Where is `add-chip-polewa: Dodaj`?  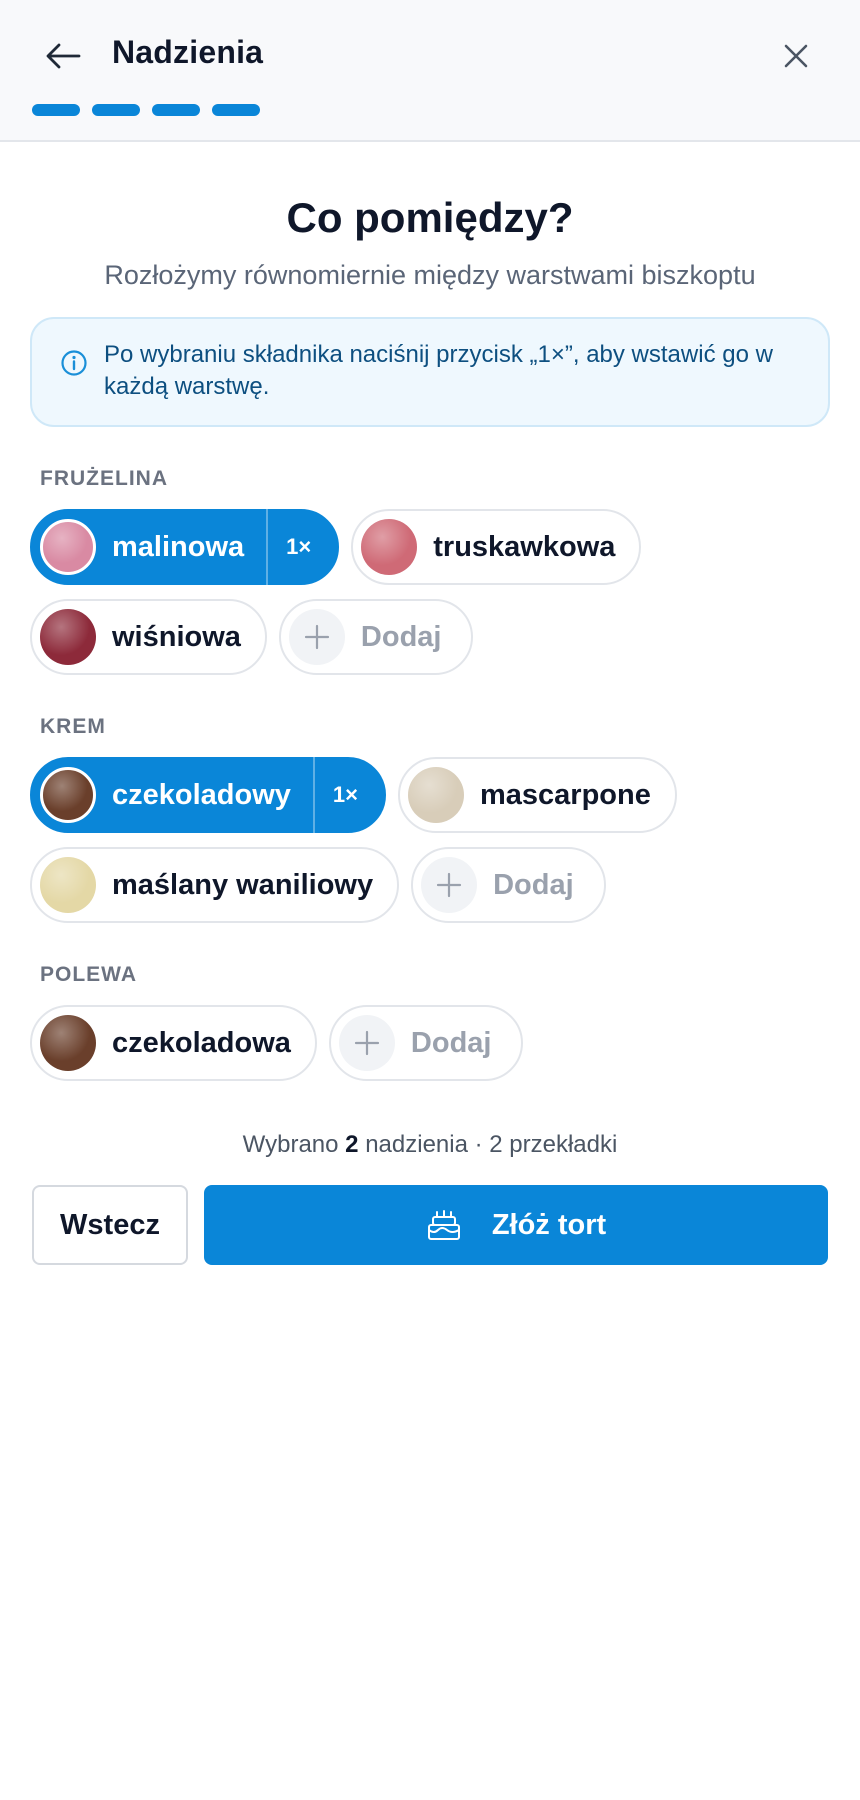
add-chip-polewa: Dodaj is located at coordinates (426, 1043).